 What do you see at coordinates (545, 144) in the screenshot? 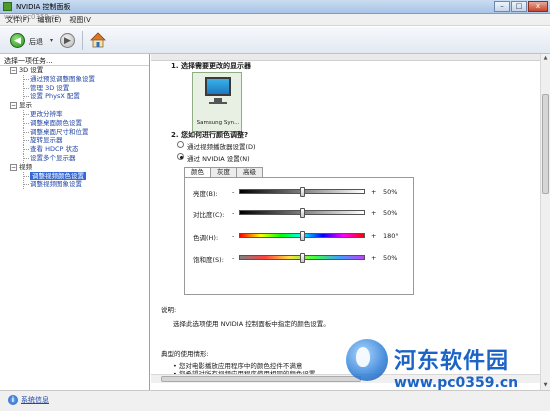
I see `scroll-thumb` at bounding box center [545, 144].